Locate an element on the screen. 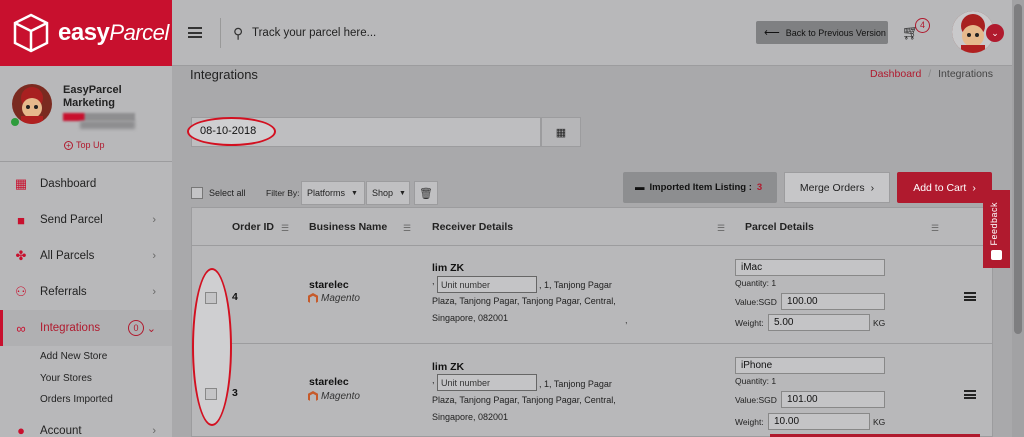 This screenshot has height=437, width=1024. filter-by-label: Filter By: is located at coordinates (283, 193).